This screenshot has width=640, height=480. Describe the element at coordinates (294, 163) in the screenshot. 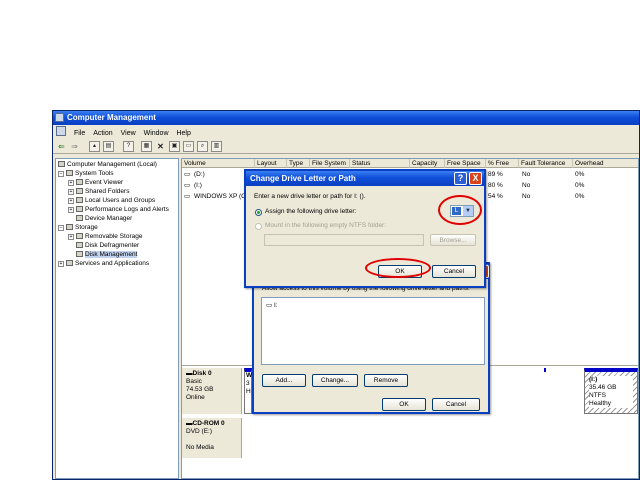

I see `col-type: Type` at that location.